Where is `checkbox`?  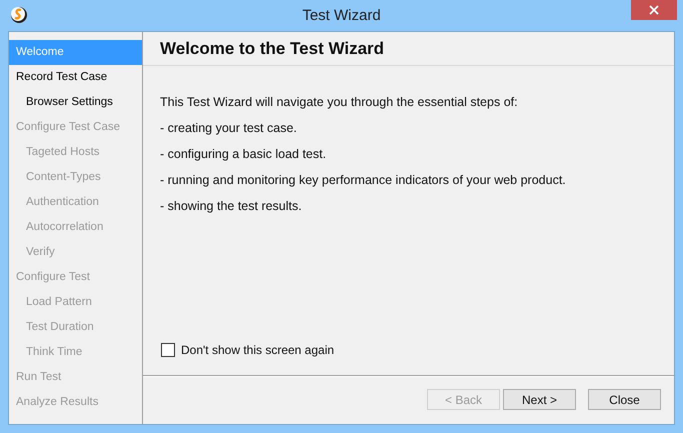
checkbox is located at coordinates (168, 350).